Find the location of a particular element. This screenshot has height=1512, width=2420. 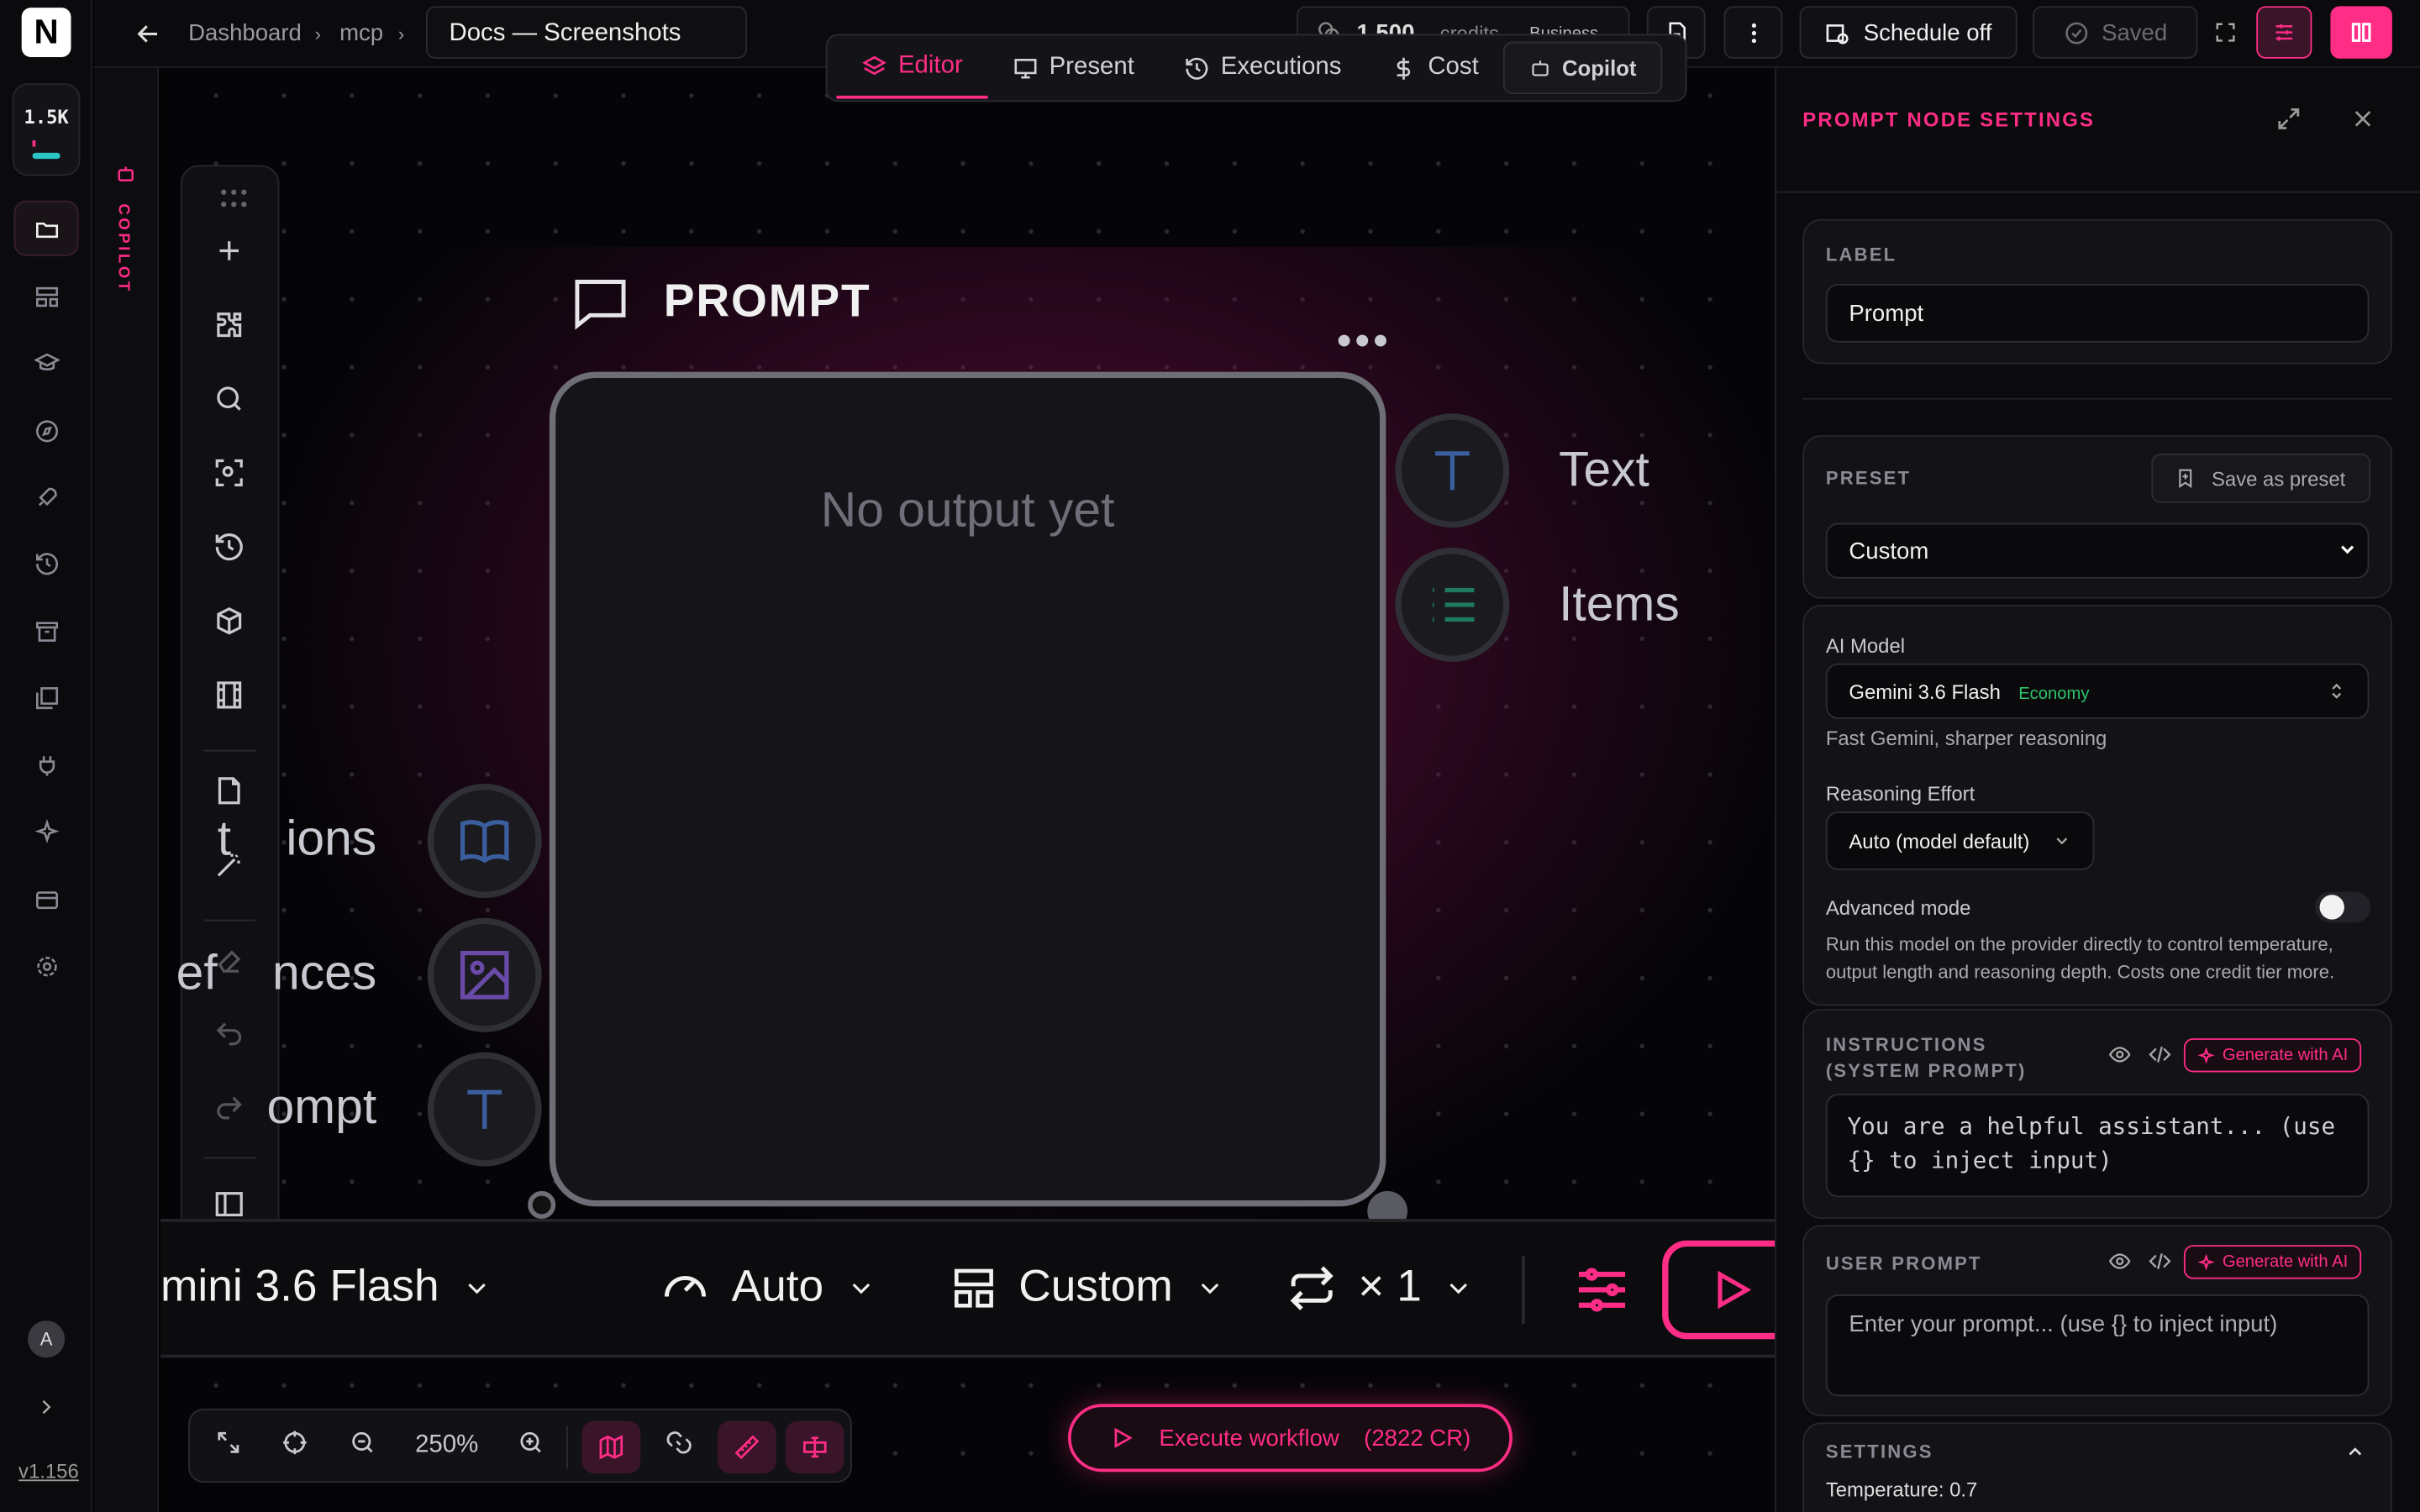

app-logo: N is located at coordinates (46, 32).